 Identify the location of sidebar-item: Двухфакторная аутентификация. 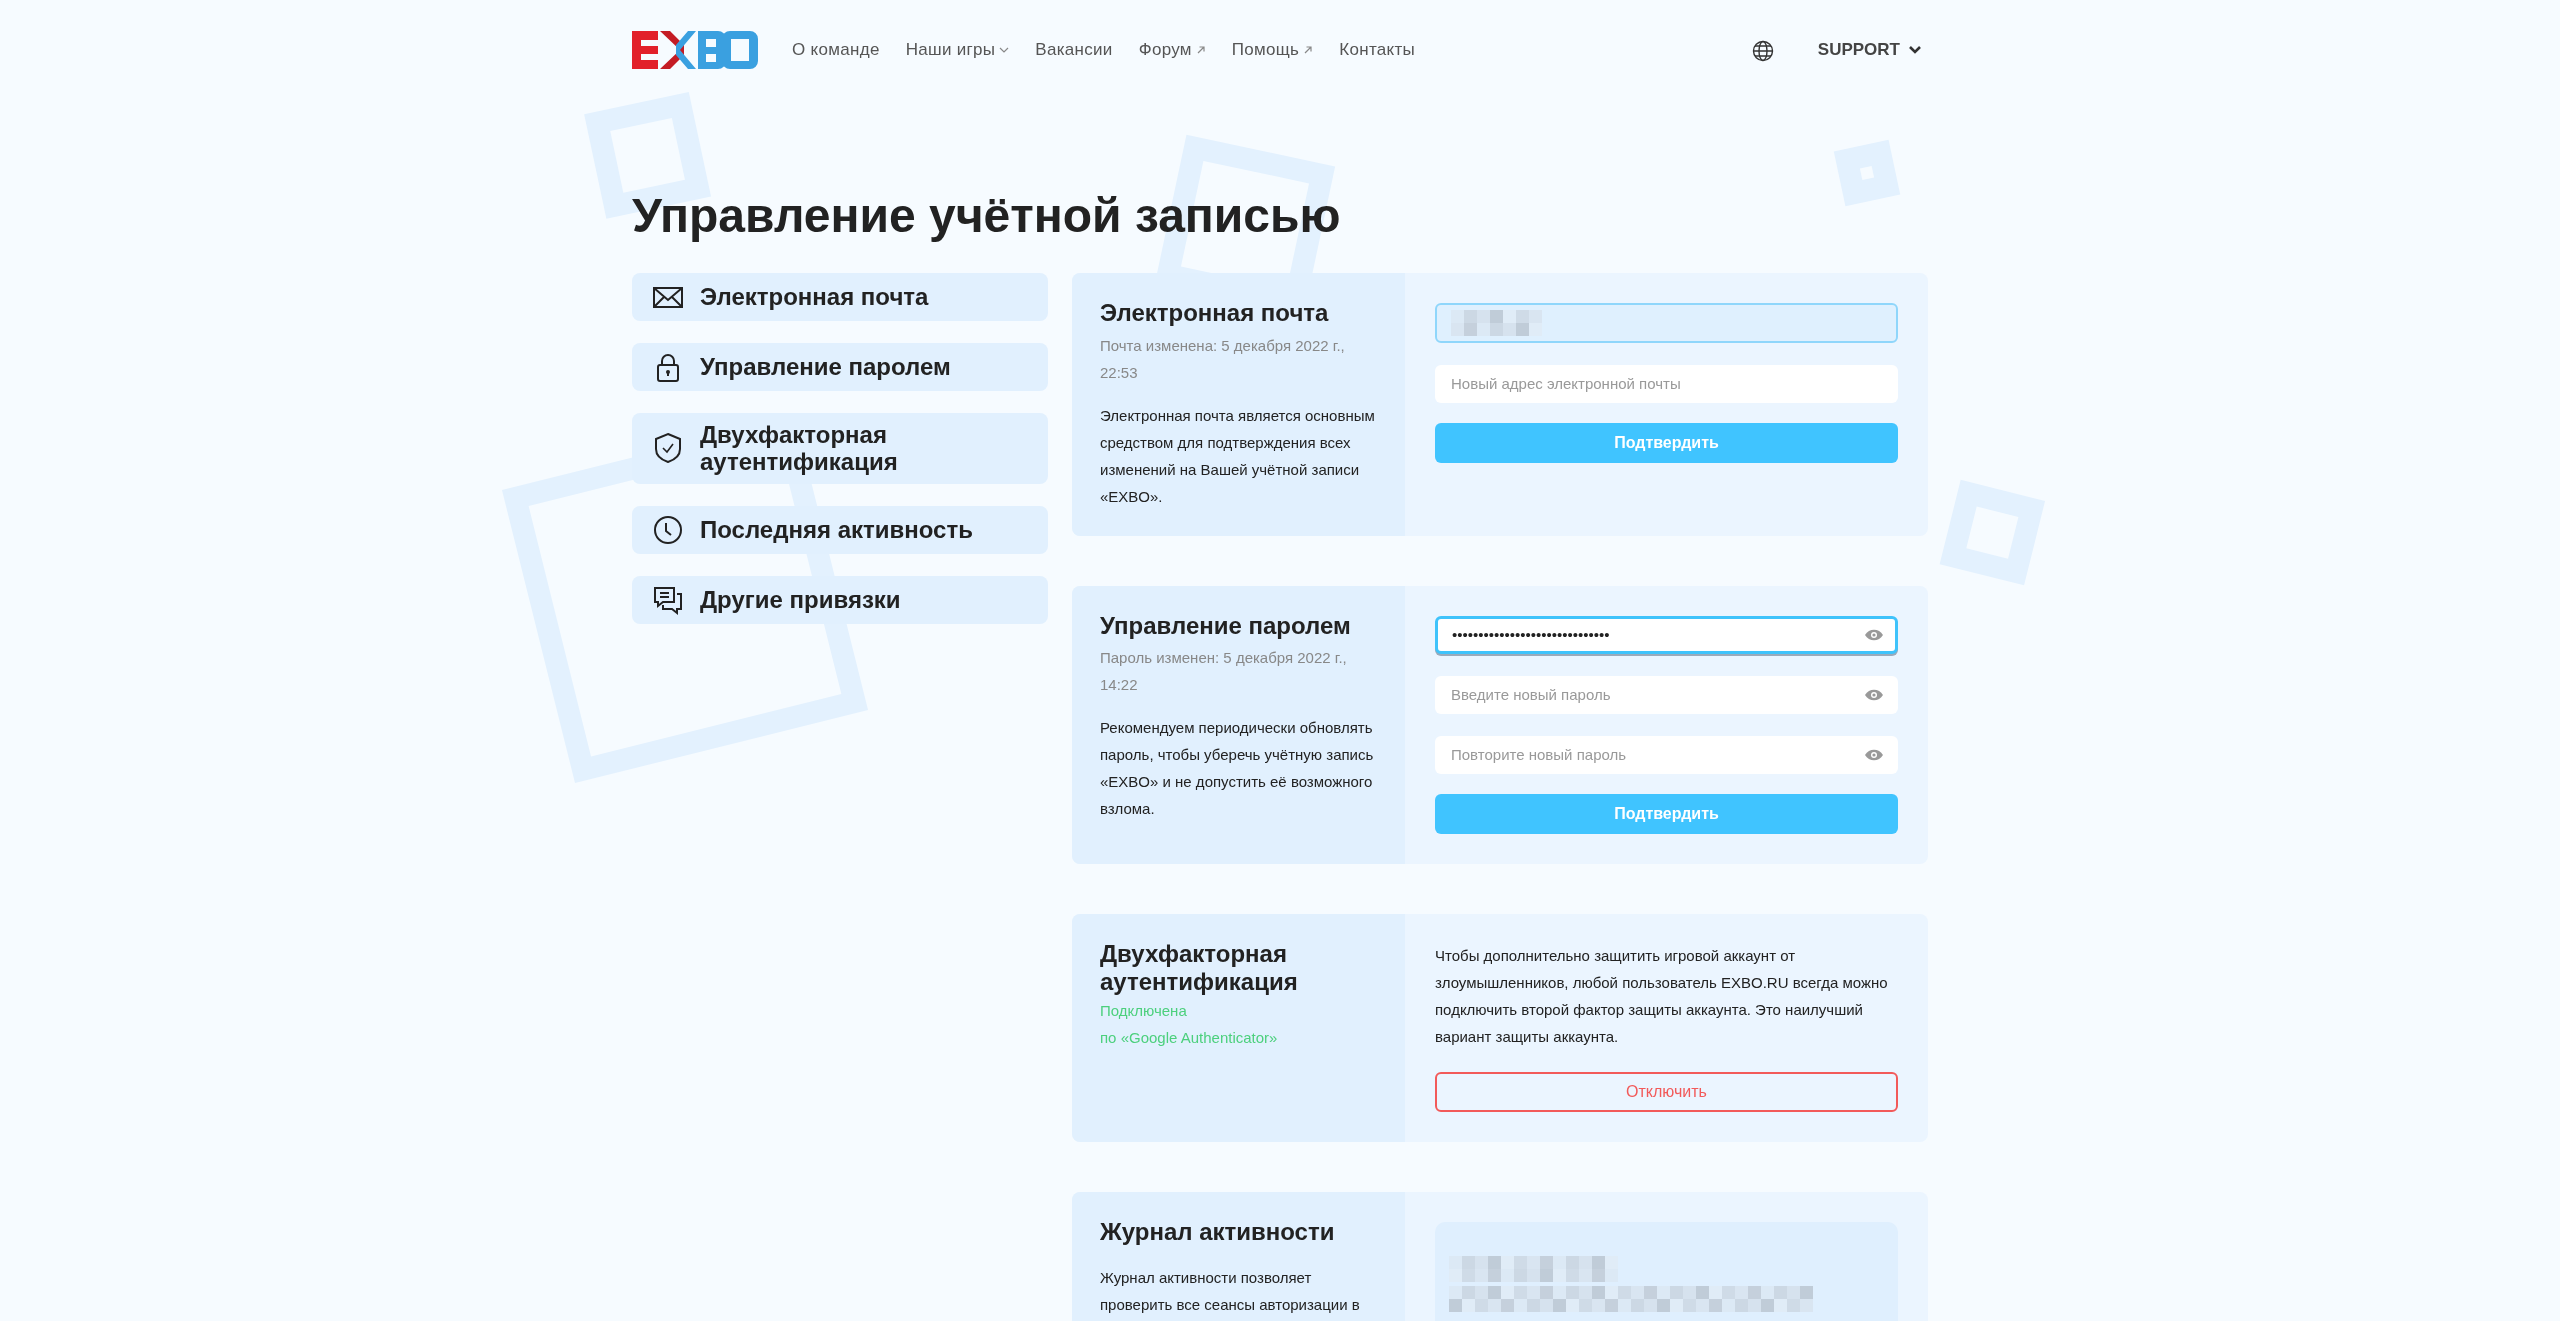
(840, 448).